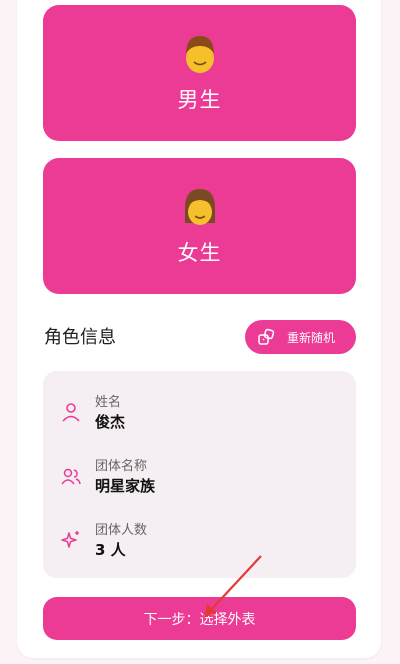 Image resolution: width=400 pixels, height=664 pixels. Describe the element at coordinates (121, 466) in the screenshot. I see `info-key-group-name: 团体名称` at that location.